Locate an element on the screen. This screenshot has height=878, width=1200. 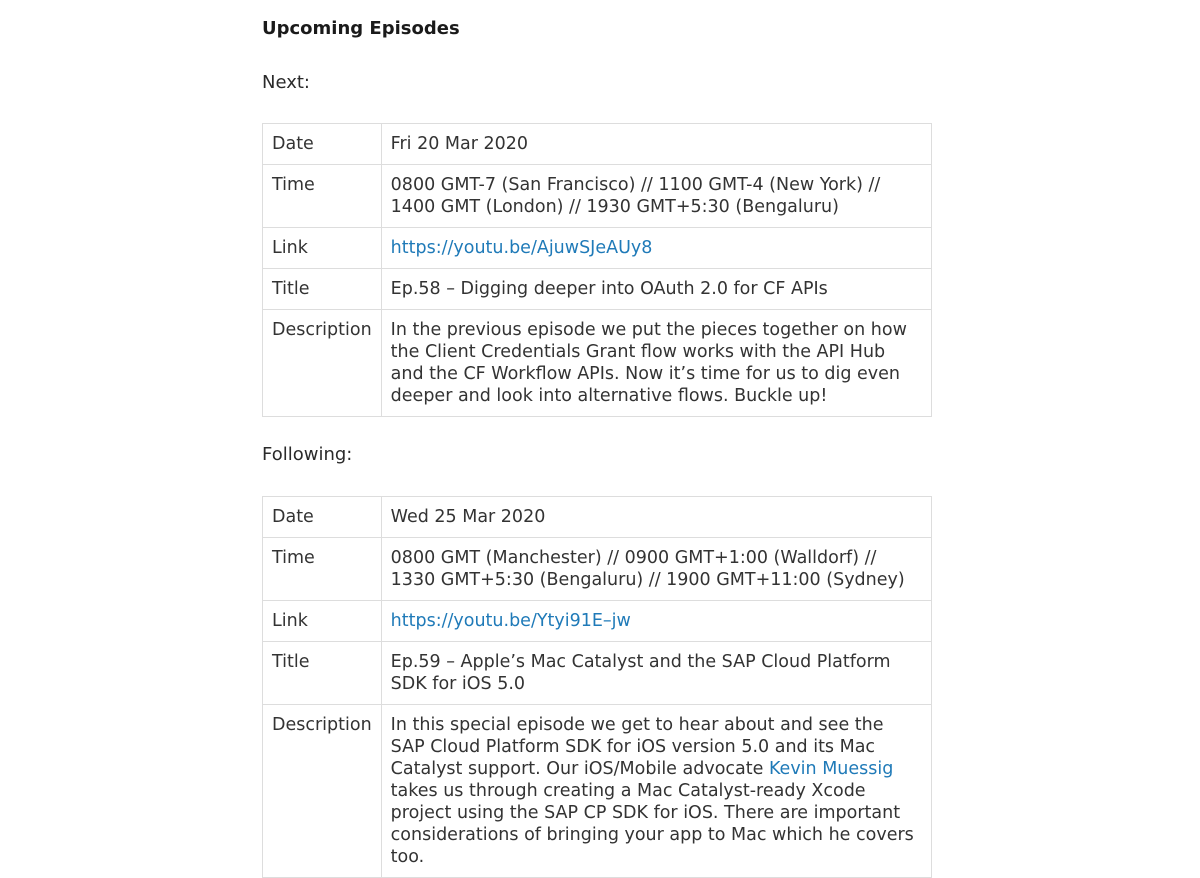
table-row: Link https://youtu.be/AjuwSJeAUy8 is located at coordinates (597, 248).